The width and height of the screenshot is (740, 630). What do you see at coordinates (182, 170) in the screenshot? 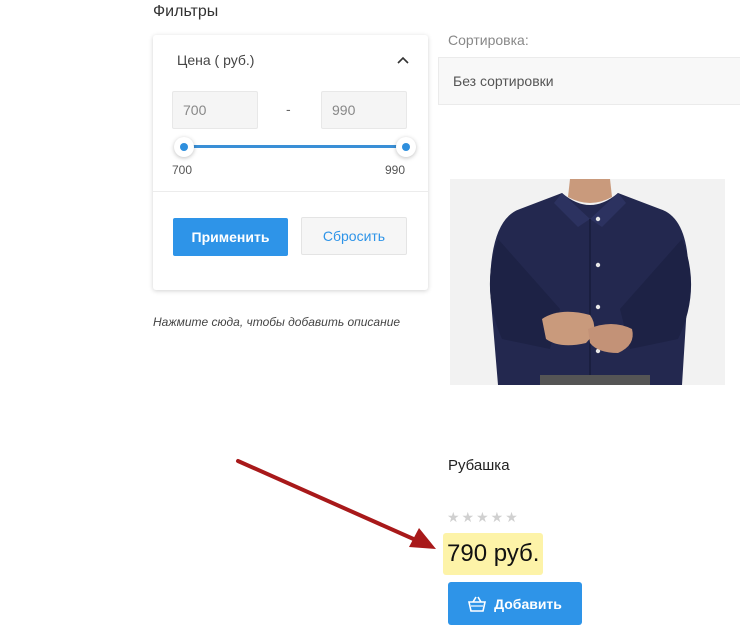
I see `slider-min-label: 700` at bounding box center [182, 170].